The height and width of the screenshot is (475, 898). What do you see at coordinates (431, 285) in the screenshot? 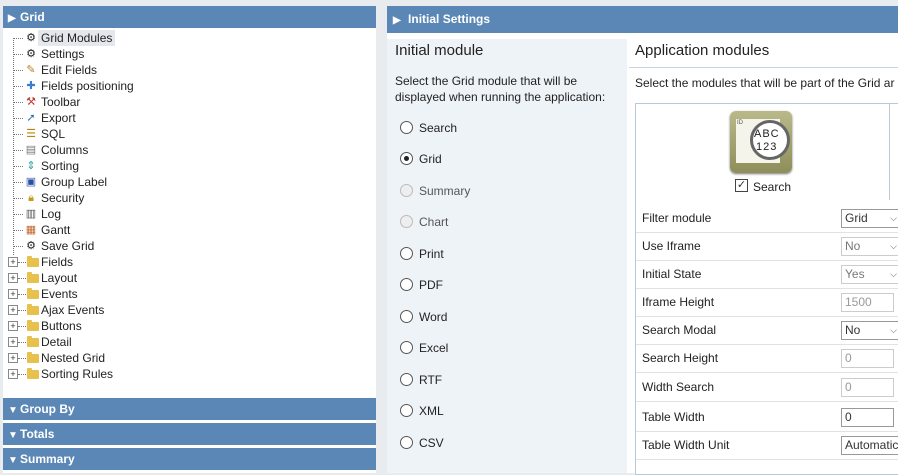
I see `radio-label: PDF` at bounding box center [431, 285].